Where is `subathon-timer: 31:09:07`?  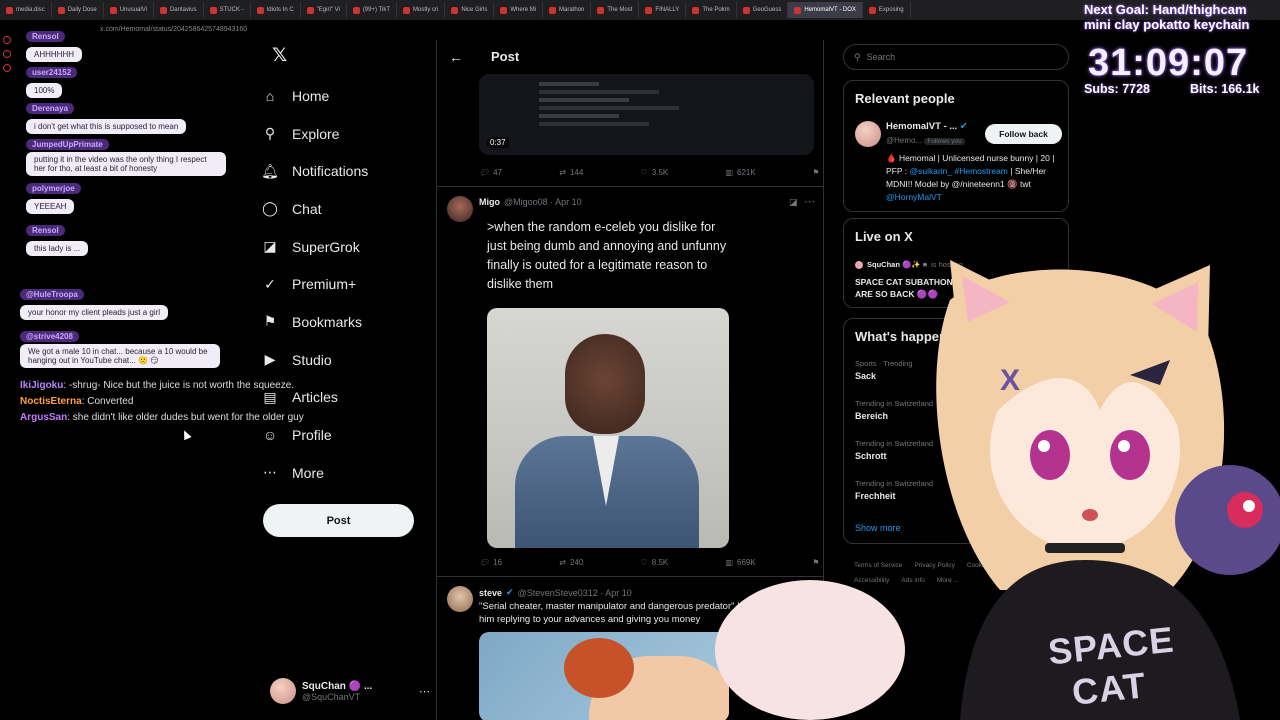 subathon-timer: 31:09:07 is located at coordinates (1168, 63).